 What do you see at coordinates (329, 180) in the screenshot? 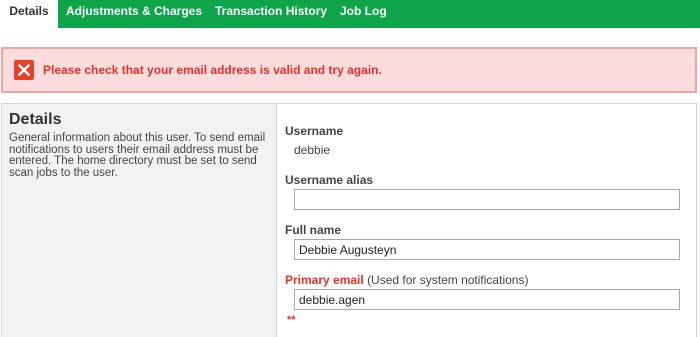
I see `username-alias-label: Username alias` at bounding box center [329, 180].